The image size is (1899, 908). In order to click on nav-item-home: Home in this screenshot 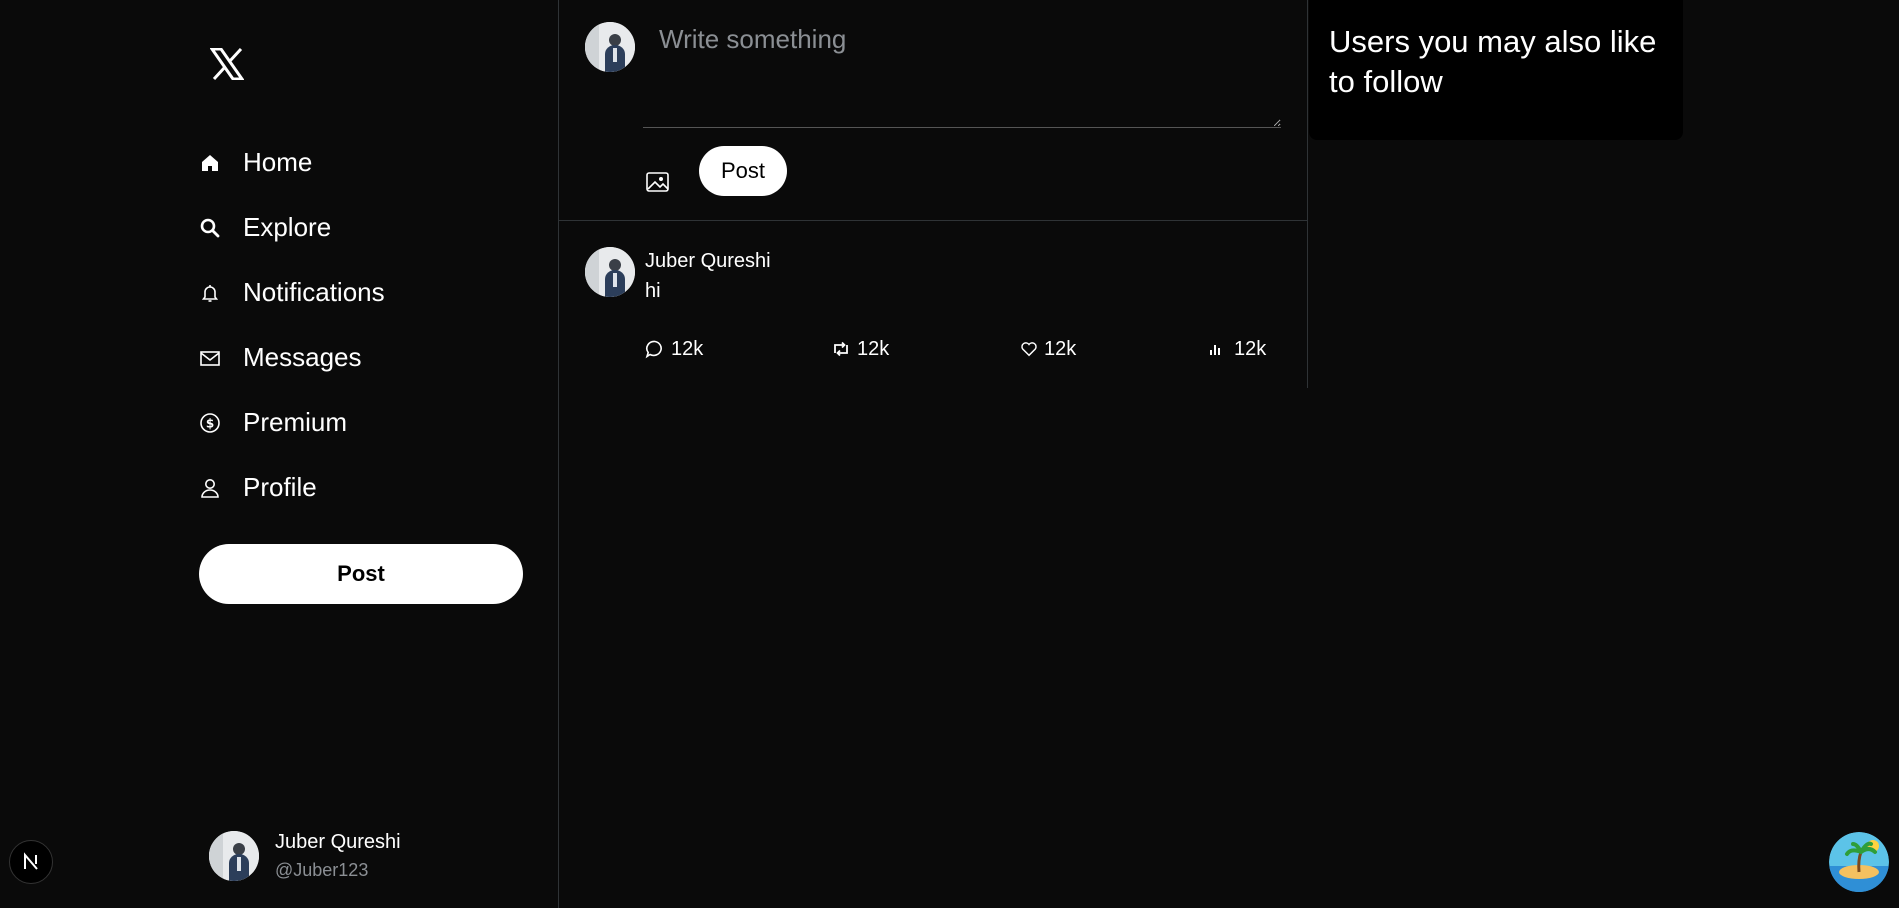, I will do `click(292, 162)`.